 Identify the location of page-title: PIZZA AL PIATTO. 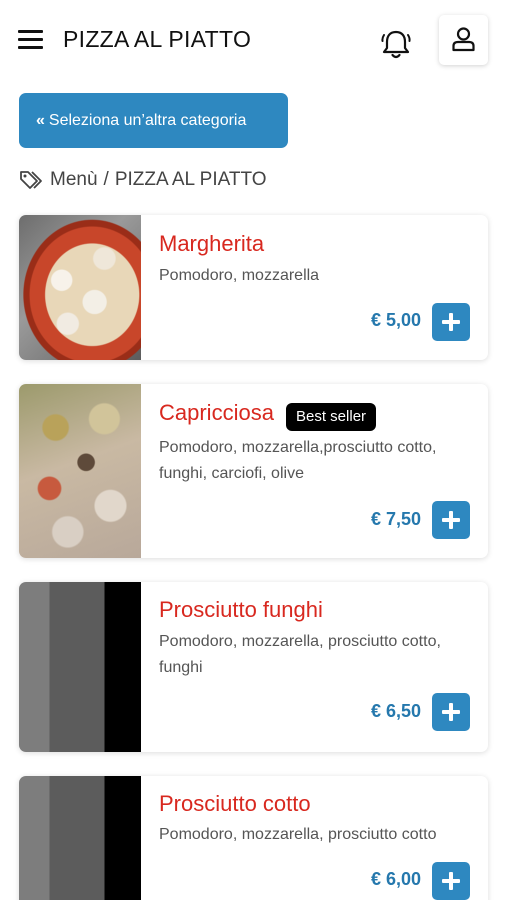
(157, 39).